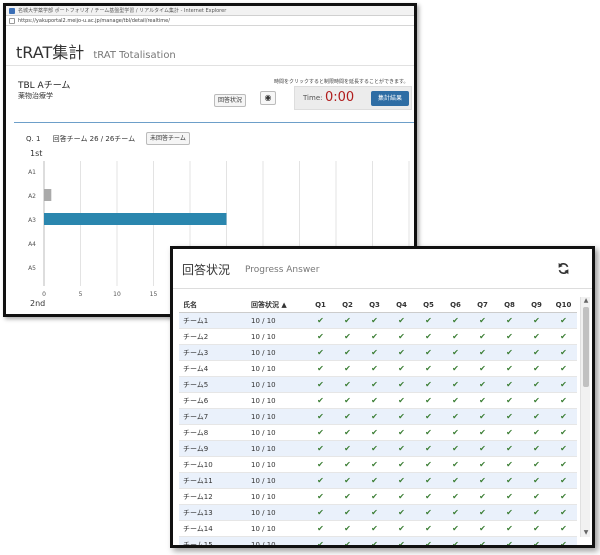  What do you see at coordinates (455, 304) in the screenshot?
I see `column-q6: Q6` at bounding box center [455, 304].